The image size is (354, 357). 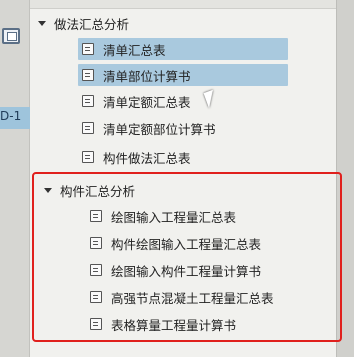 I want to click on left-selected-row: D-1, so click(x=15, y=118).